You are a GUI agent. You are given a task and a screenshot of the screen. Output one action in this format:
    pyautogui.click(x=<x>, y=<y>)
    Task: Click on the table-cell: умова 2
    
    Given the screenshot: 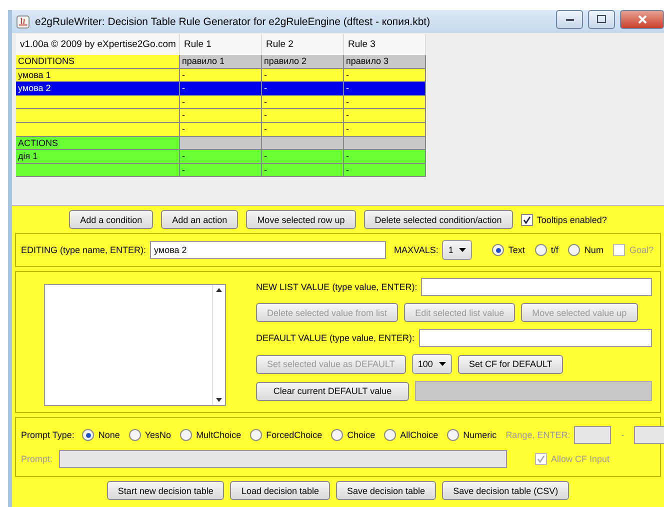 What is the action you would take?
    pyautogui.click(x=98, y=89)
    